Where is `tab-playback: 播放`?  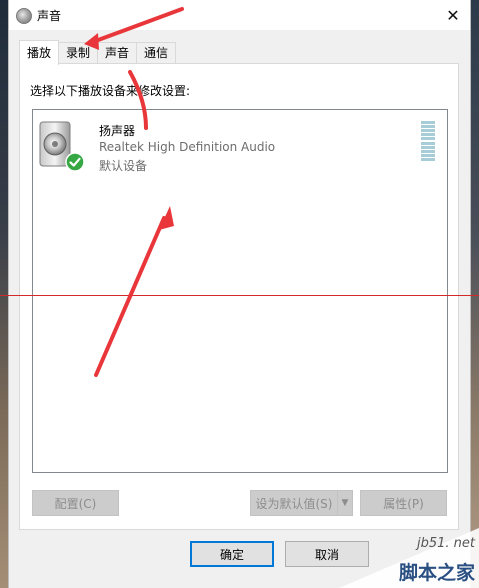 tab-playback: 播放 is located at coordinates (39, 52).